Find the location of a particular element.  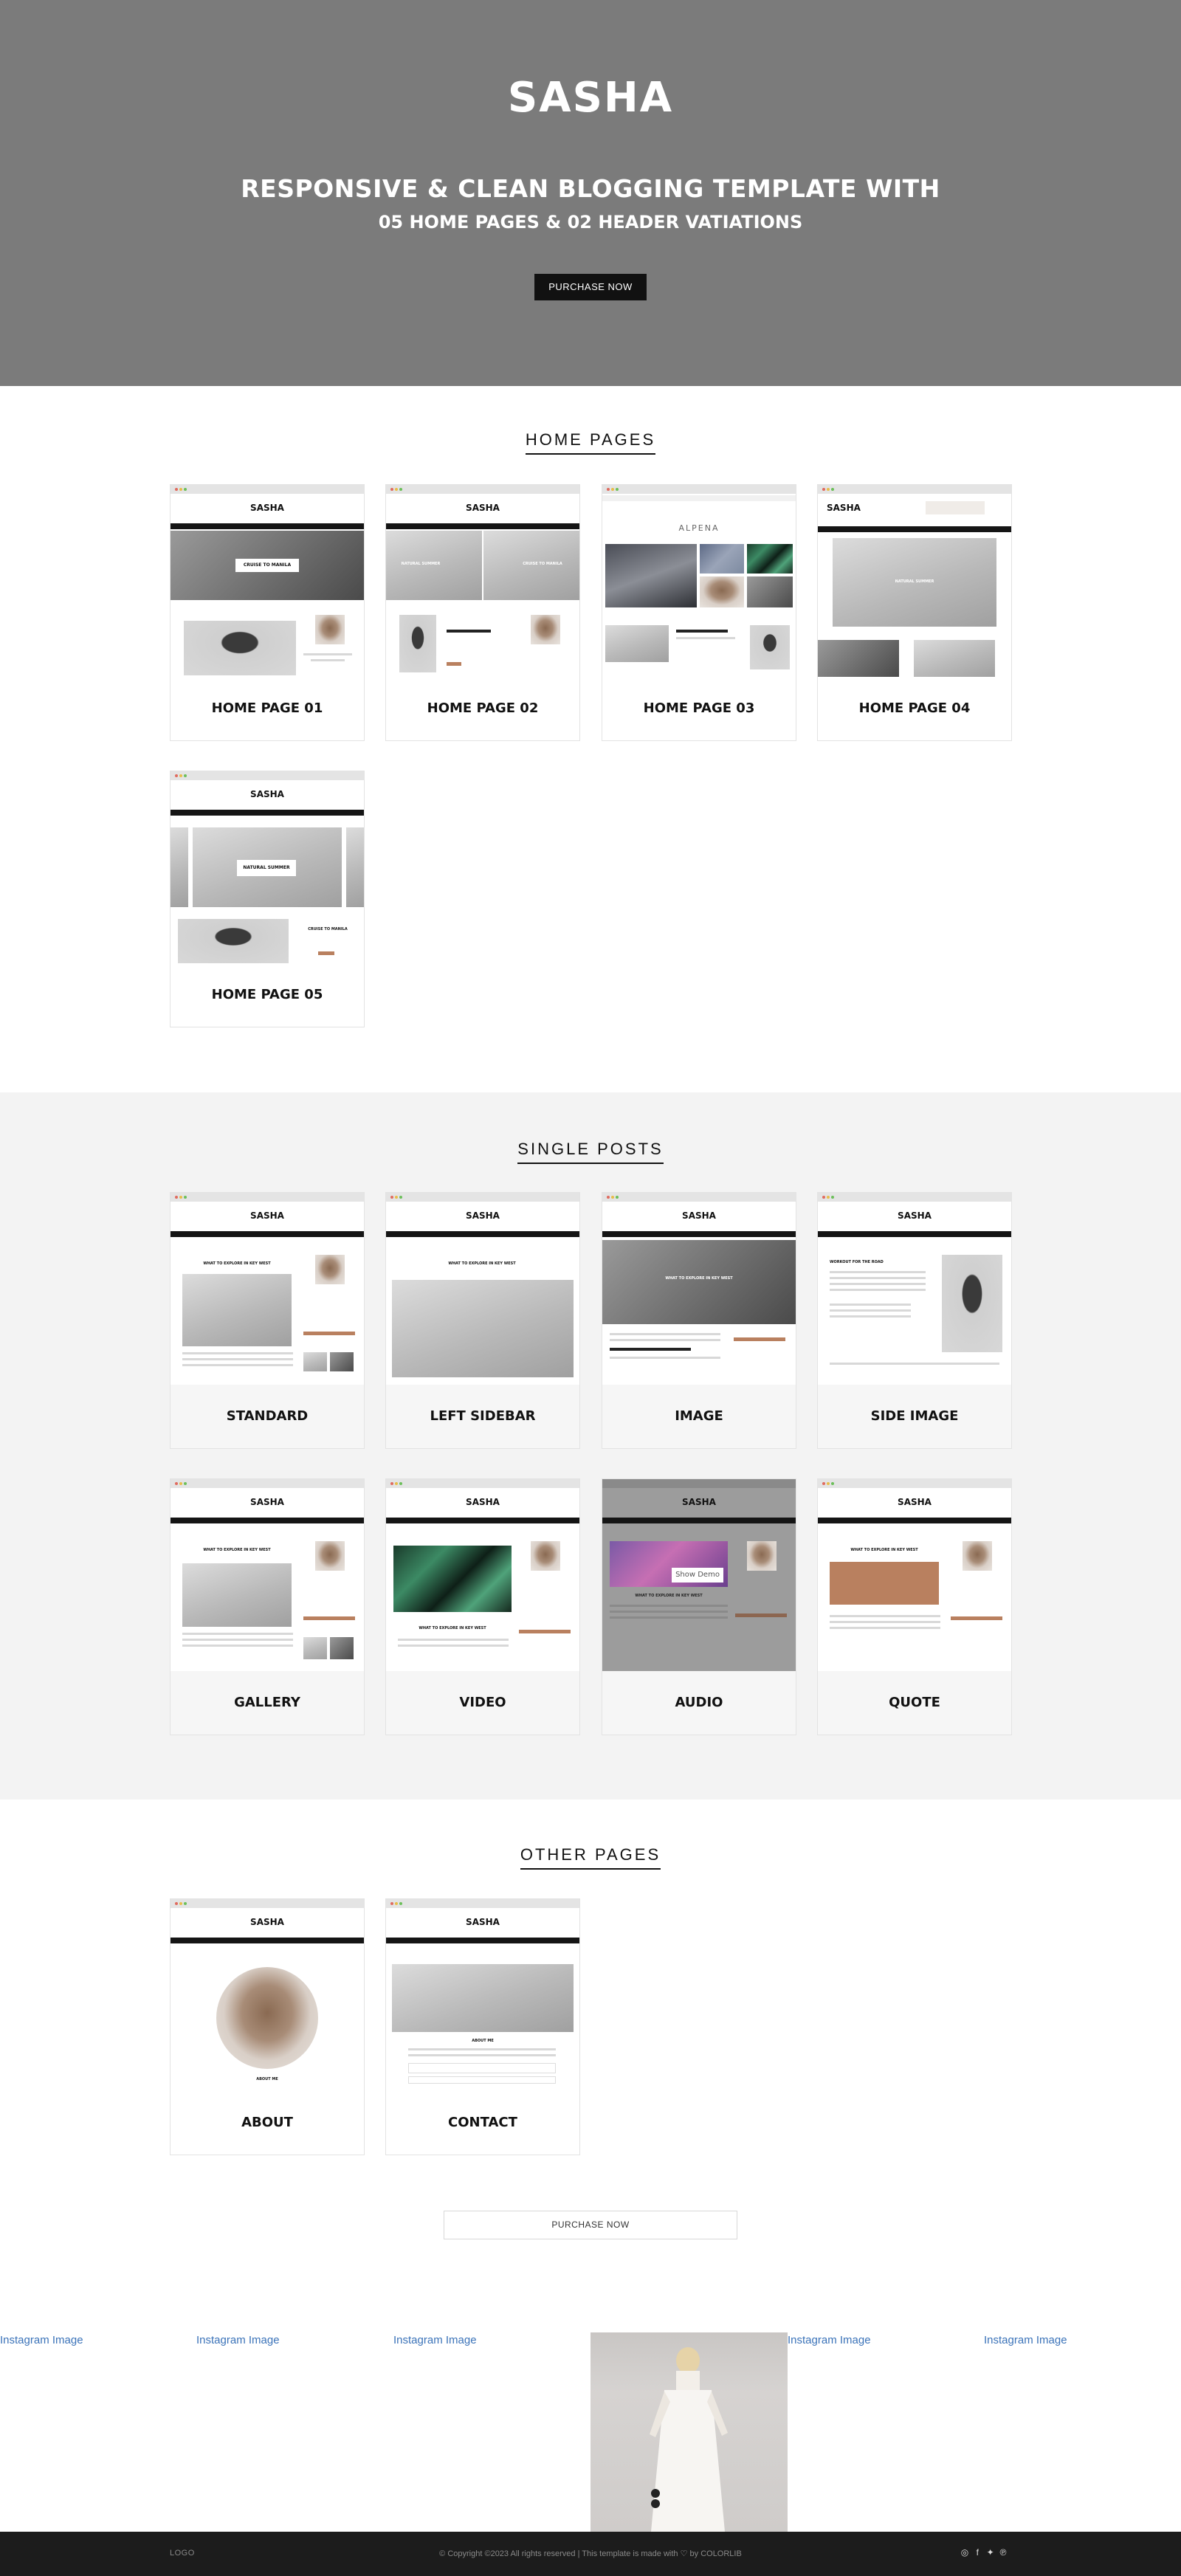

home-page-05-label: HOME PAGE 05 is located at coordinates (267, 995).